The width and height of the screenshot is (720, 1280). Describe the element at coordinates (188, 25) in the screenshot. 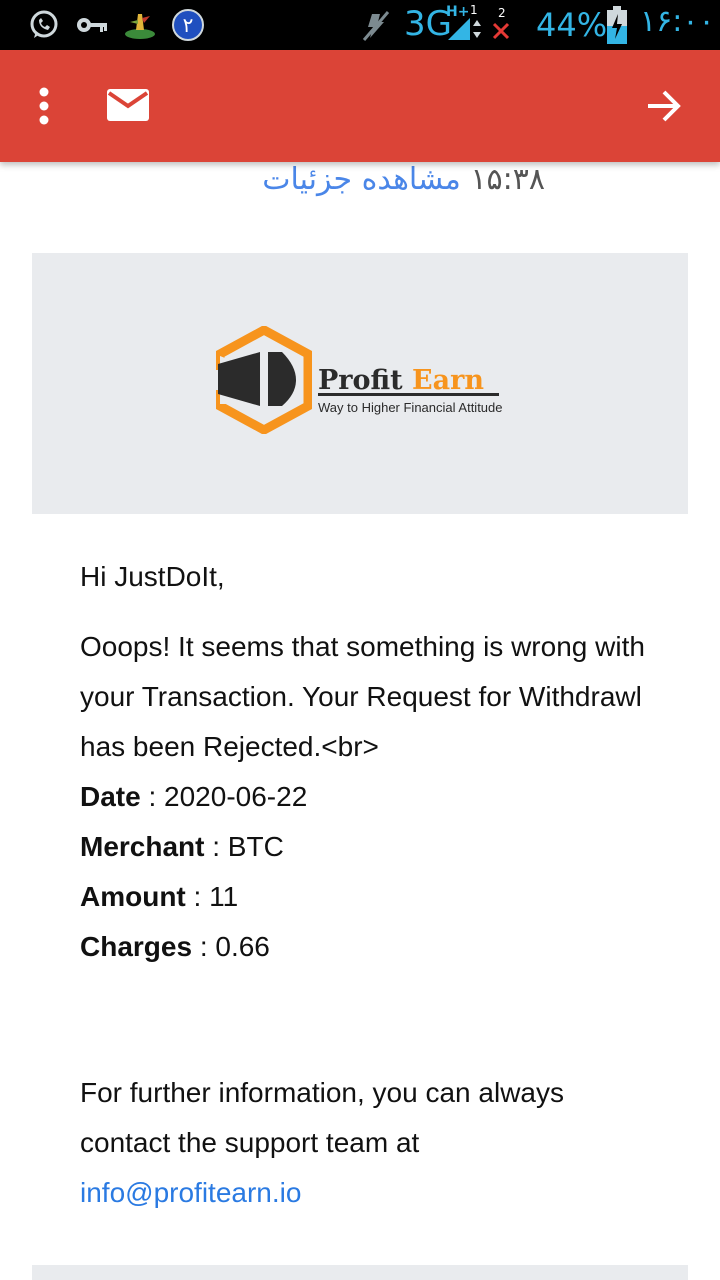

I see `notification-count-icon: ۲` at that location.